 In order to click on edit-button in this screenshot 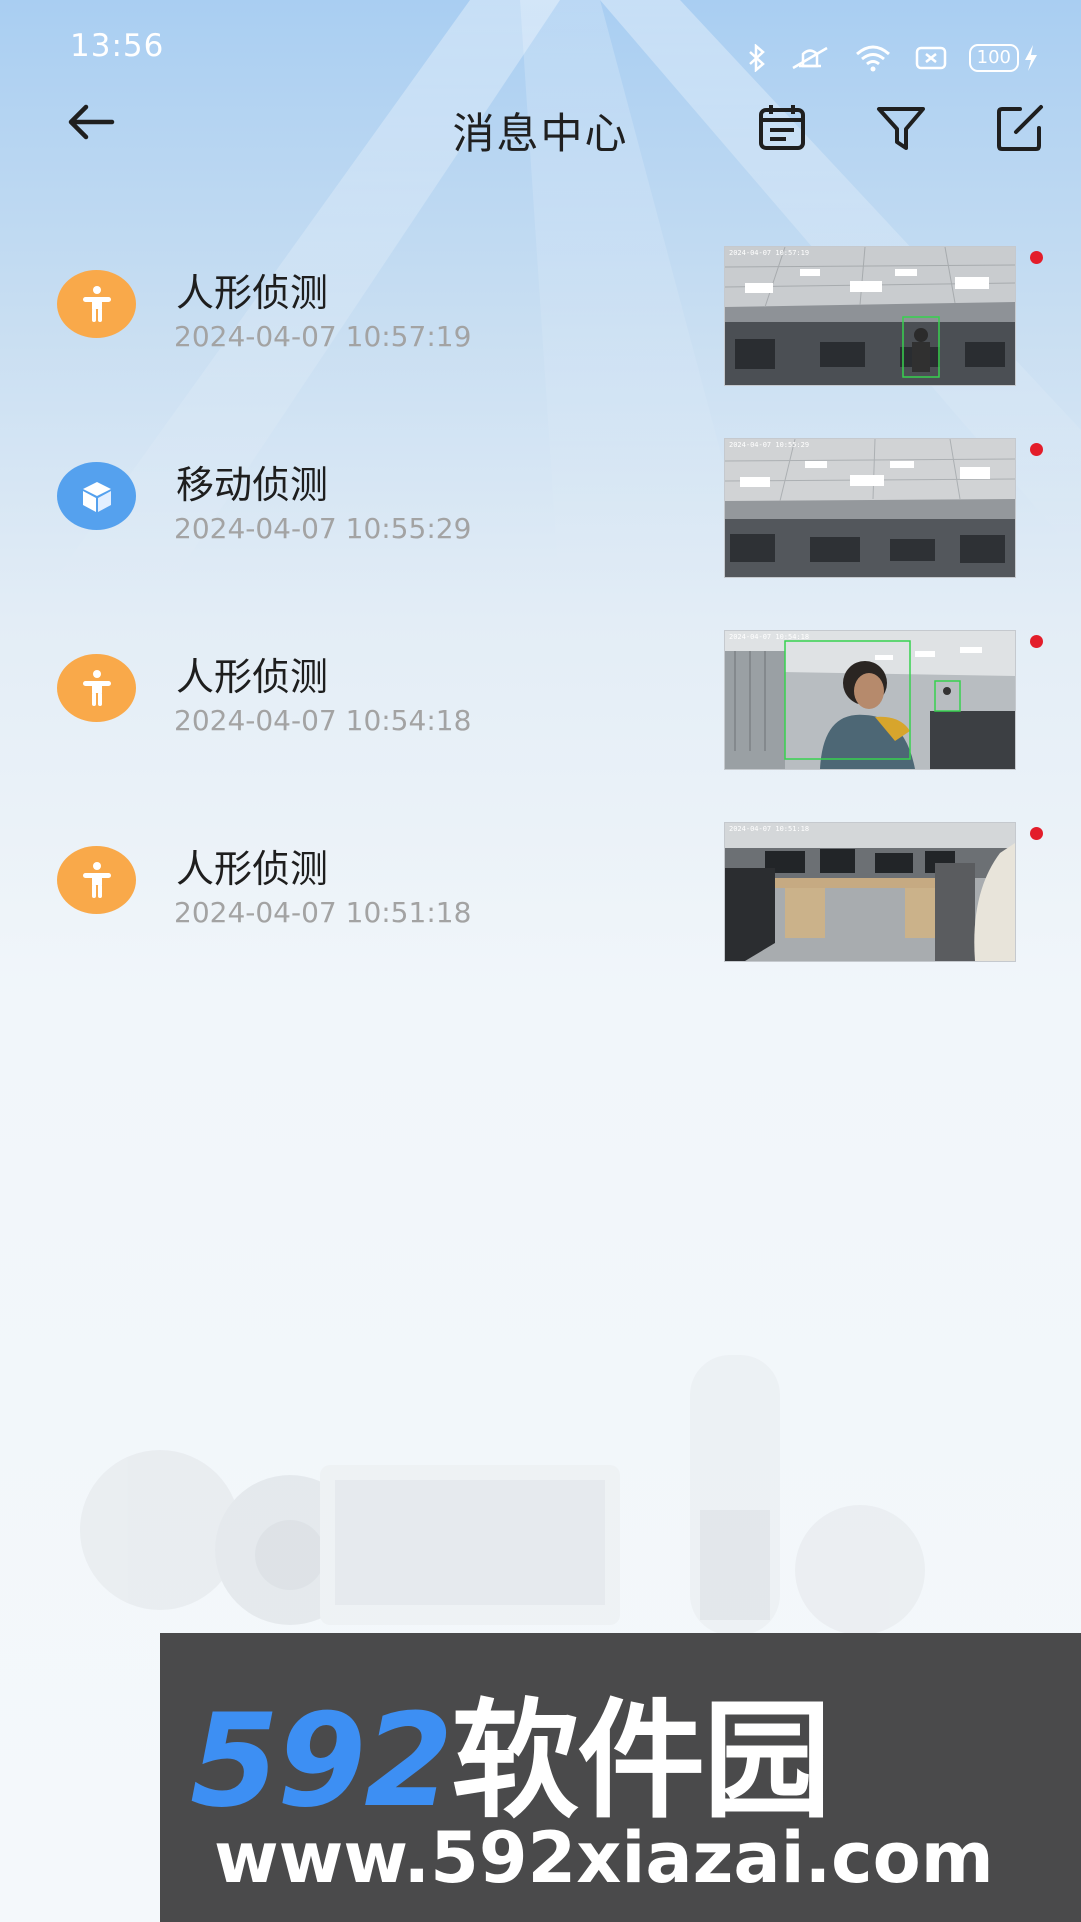, I will do `click(1020, 128)`.